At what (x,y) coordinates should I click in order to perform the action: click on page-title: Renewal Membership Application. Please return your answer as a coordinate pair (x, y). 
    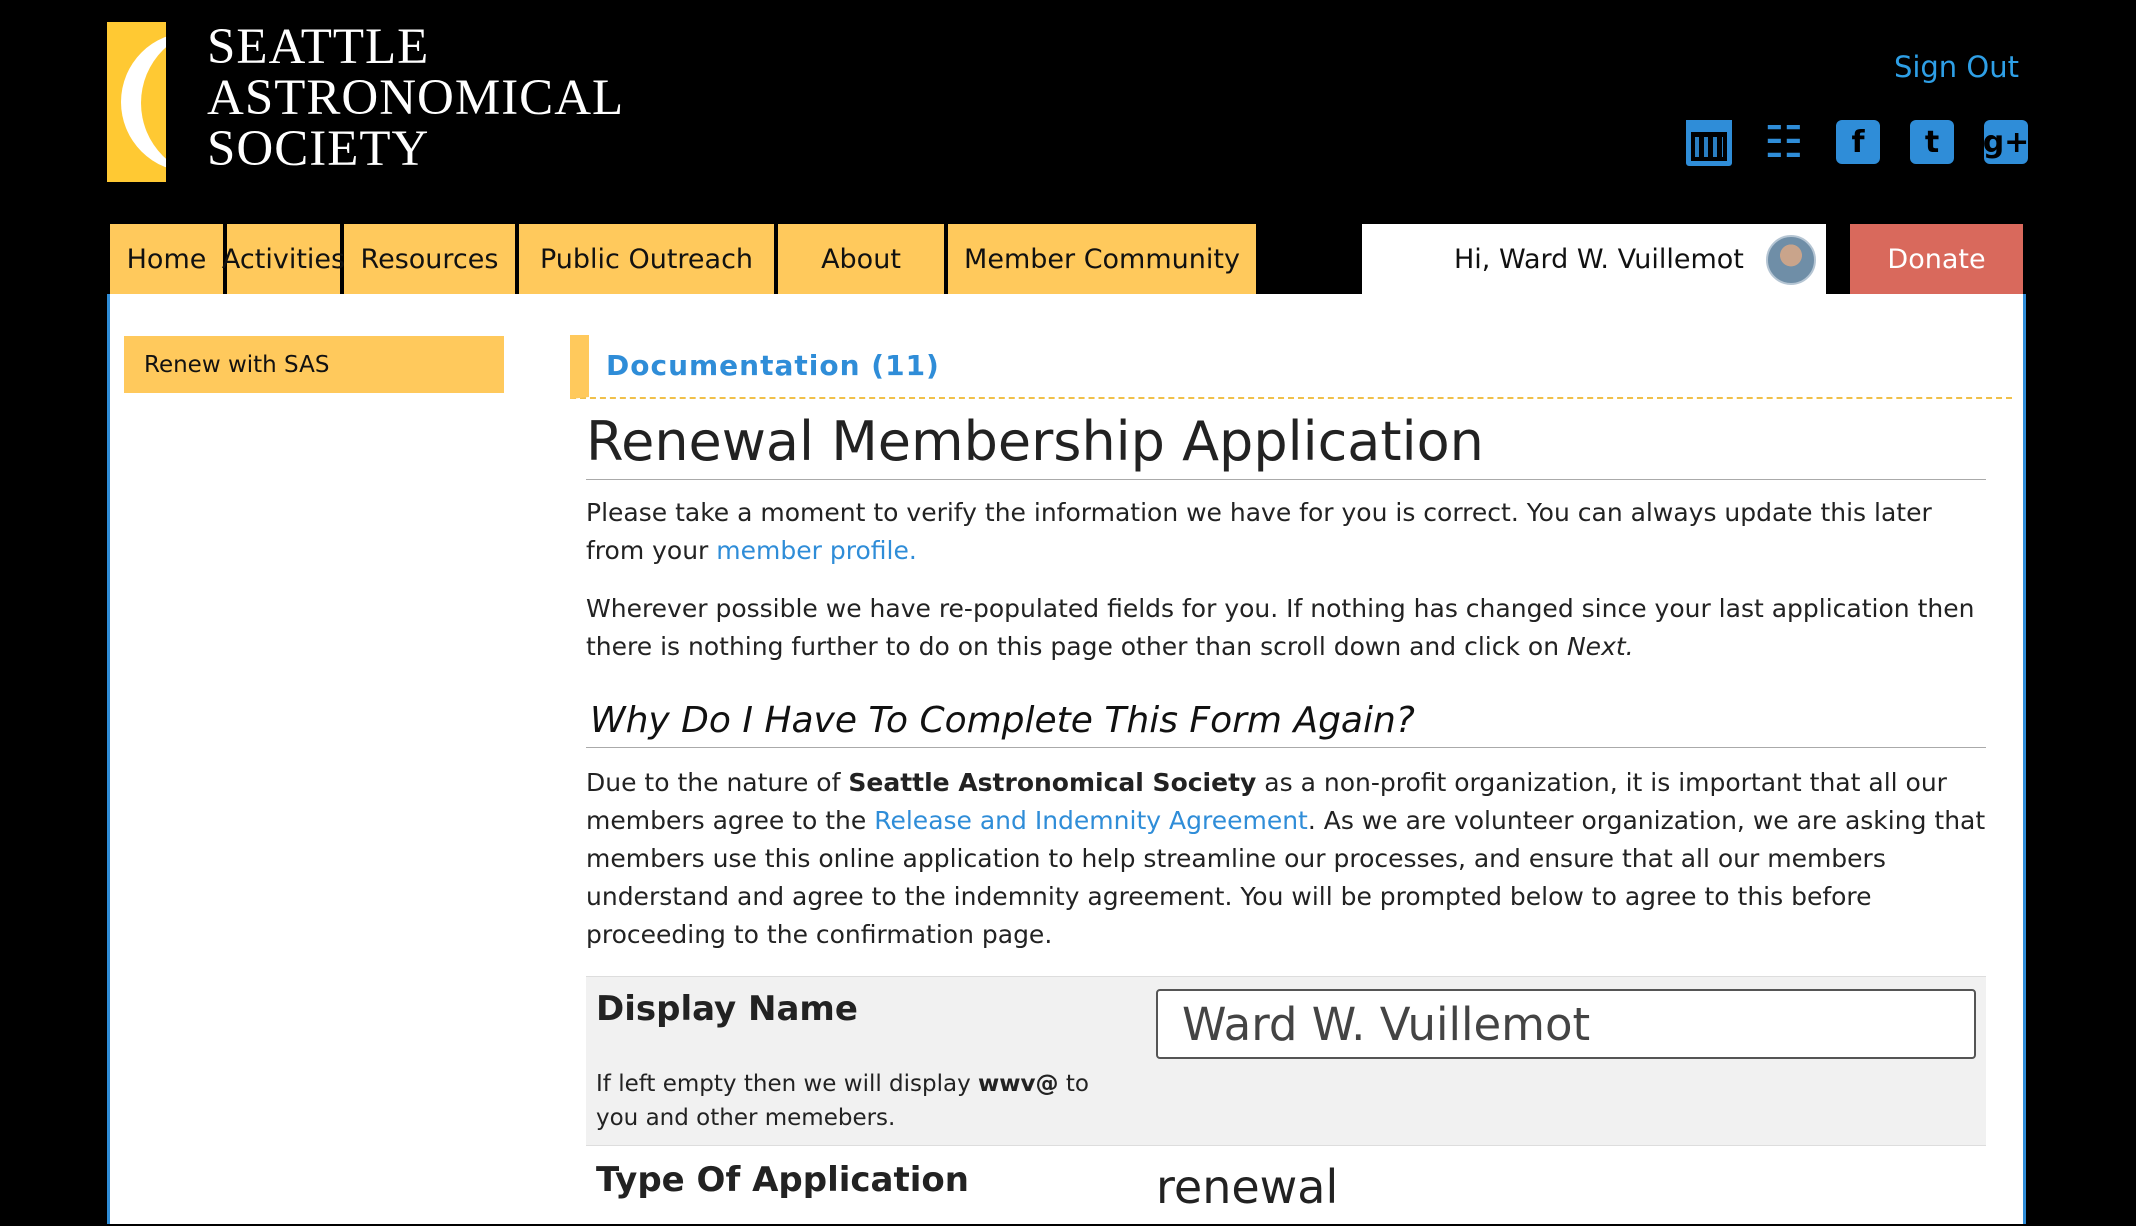
    Looking at the image, I should click on (1286, 445).